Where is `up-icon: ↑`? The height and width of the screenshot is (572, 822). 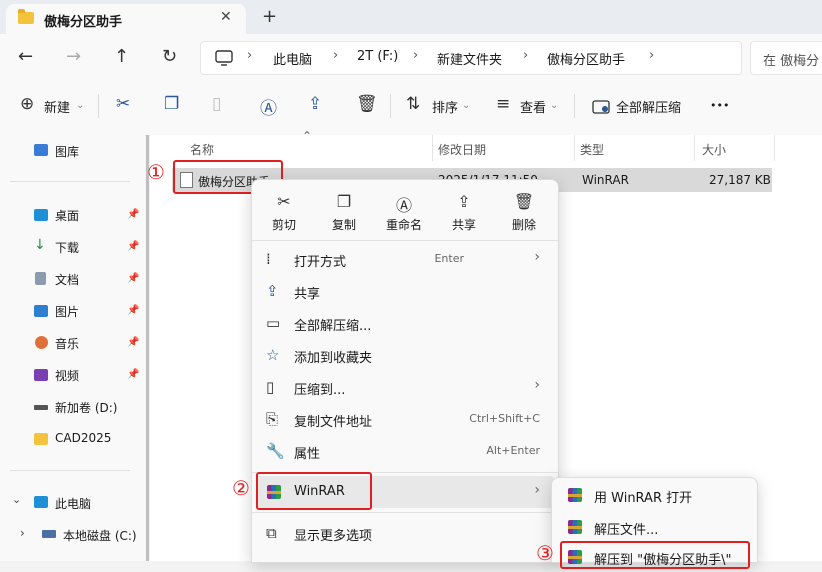
up-icon: ↑ is located at coordinates (121, 56).